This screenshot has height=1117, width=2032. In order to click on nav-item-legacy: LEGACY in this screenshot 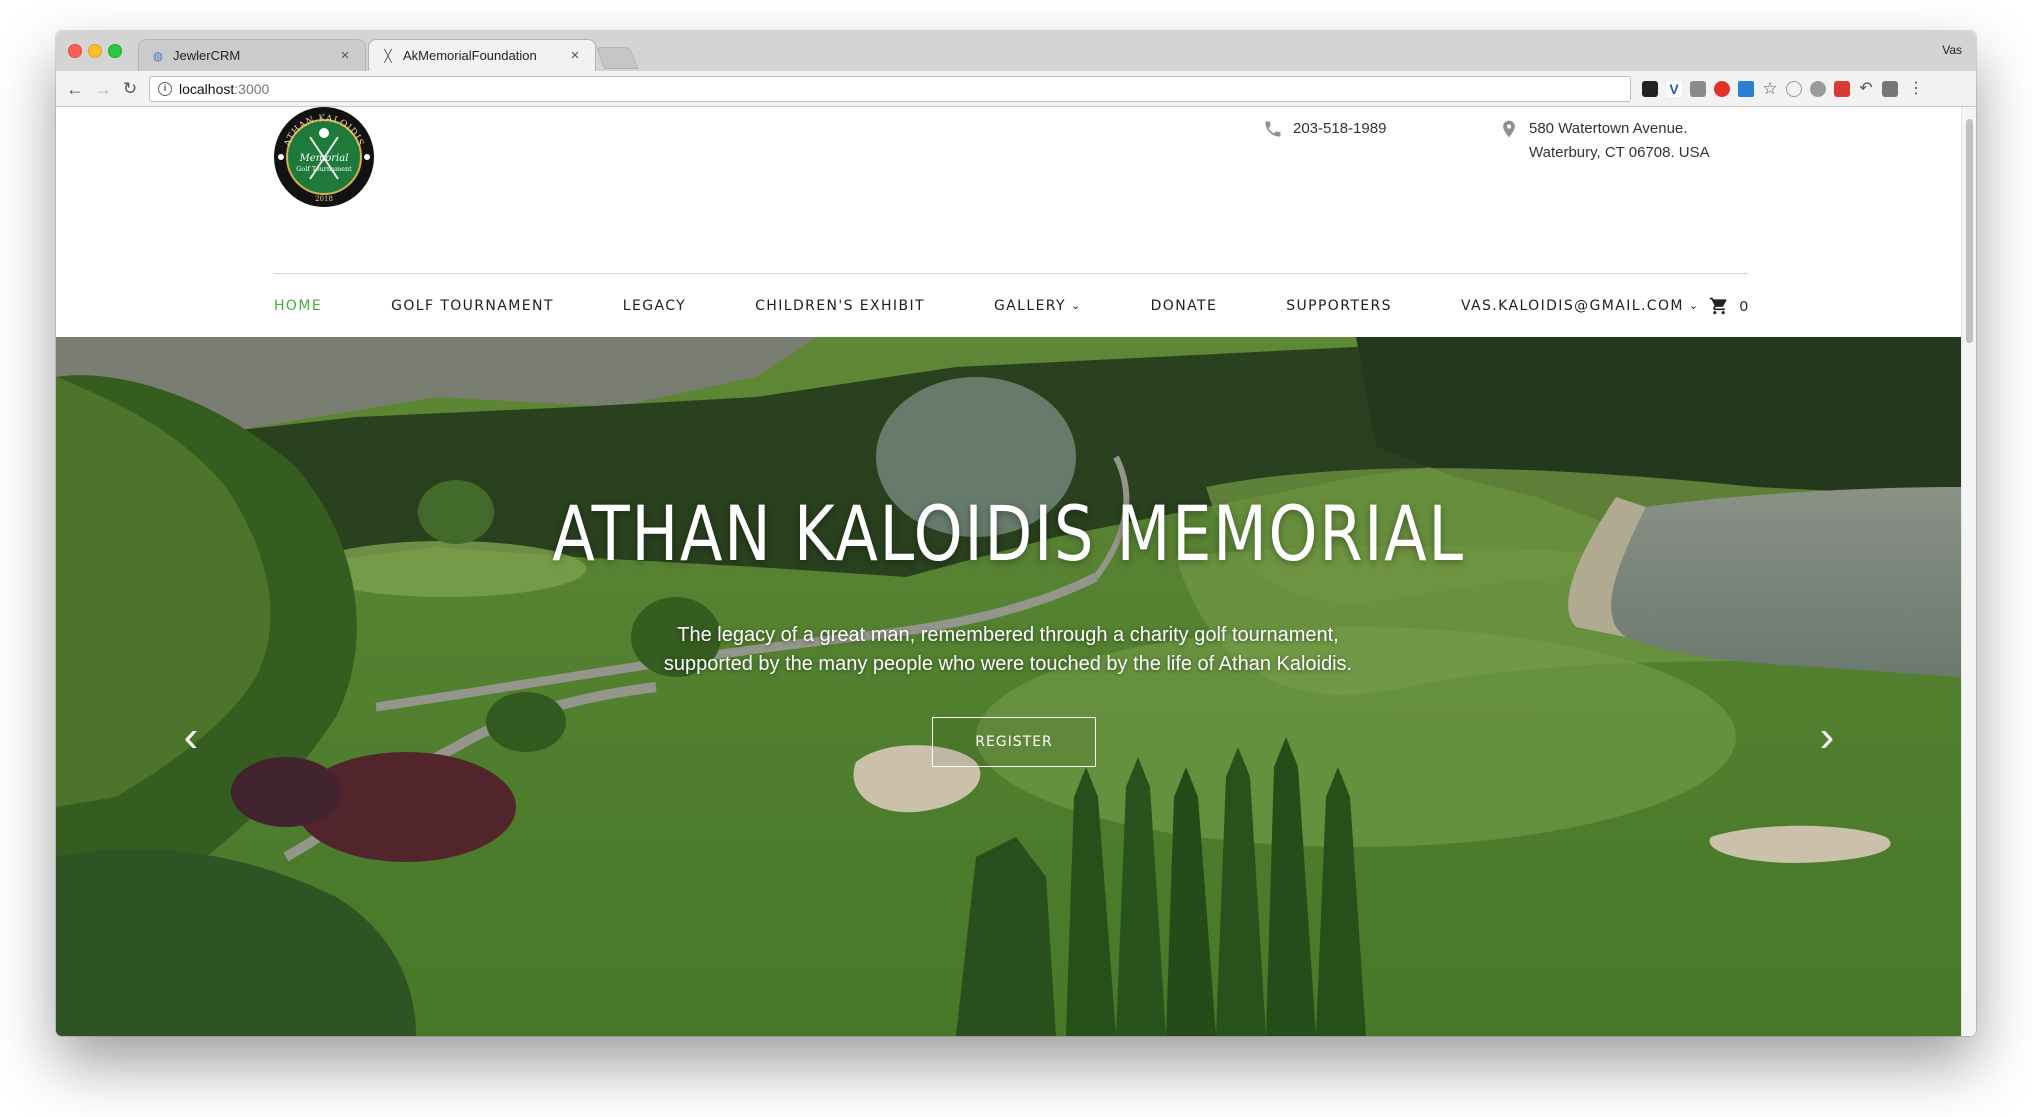, I will do `click(654, 306)`.